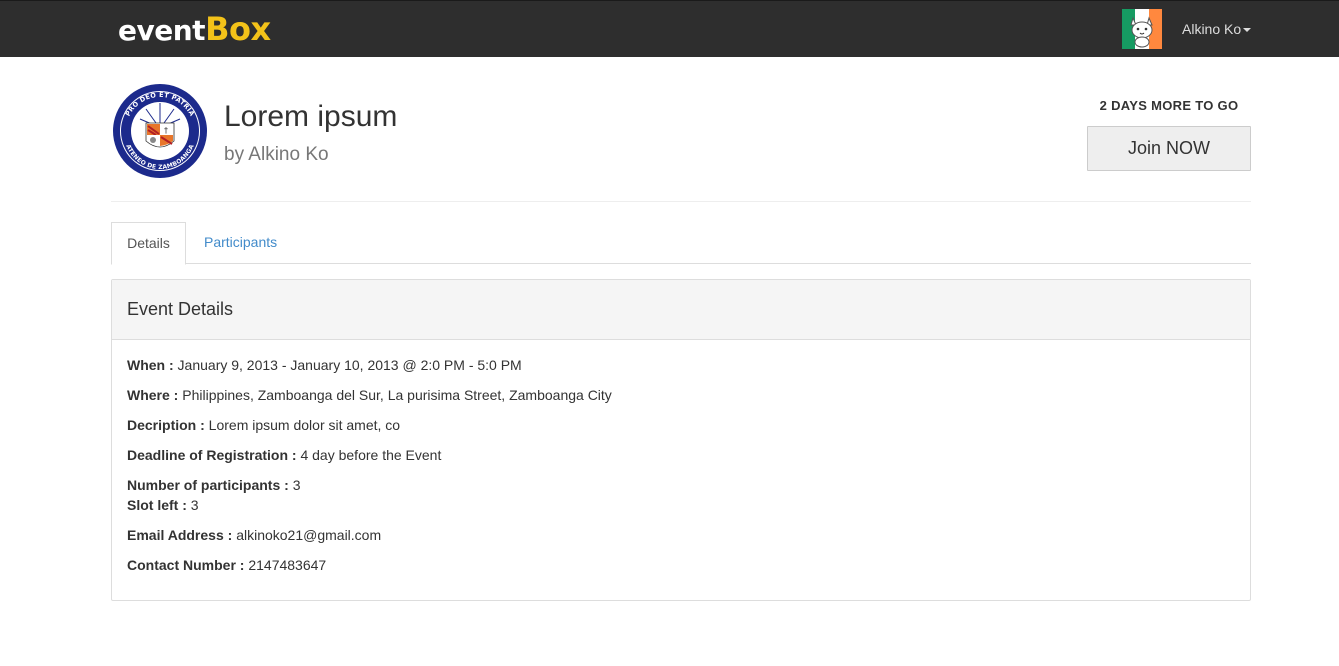 This screenshot has height=666, width=1339. Describe the element at coordinates (1169, 148) in the screenshot. I see `join-now-button: Join NOW` at that location.